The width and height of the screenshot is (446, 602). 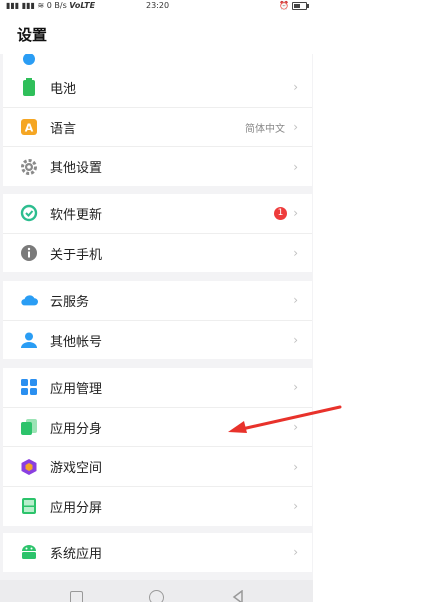 I want to click on network-type: VoLTE, so click(x=82, y=5).